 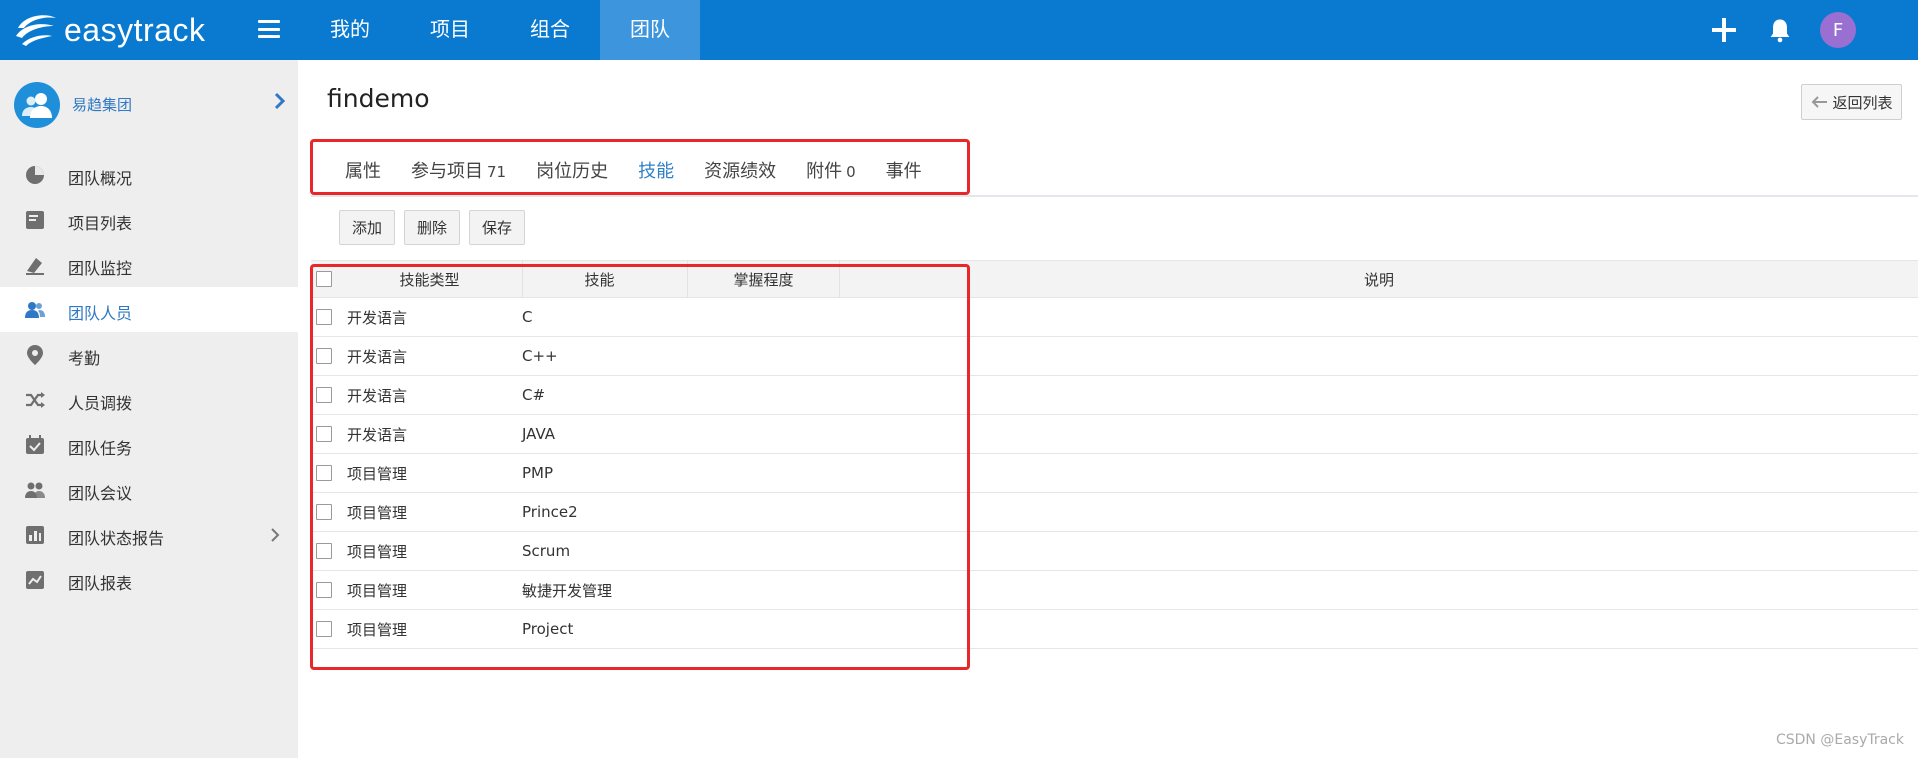 I want to click on nav-item-mine: 我的, so click(x=350, y=30).